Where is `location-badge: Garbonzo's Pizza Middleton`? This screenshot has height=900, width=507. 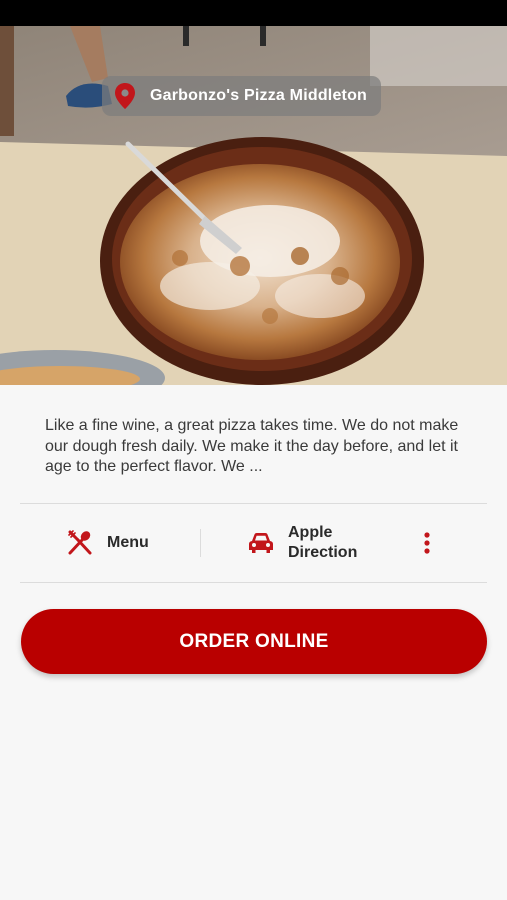 location-badge: Garbonzo's Pizza Middleton is located at coordinates (242, 96).